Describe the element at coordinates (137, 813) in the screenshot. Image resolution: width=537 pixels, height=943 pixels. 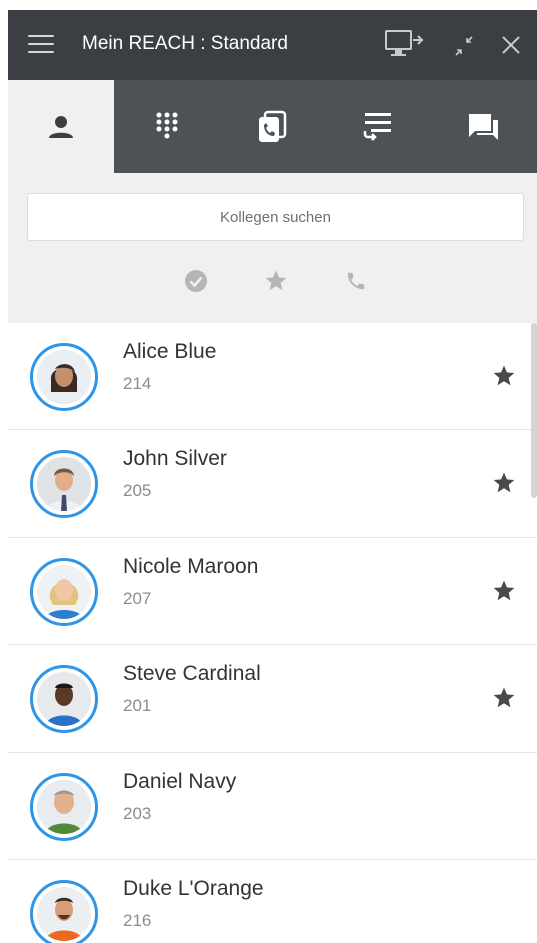
I see `contact-extension: 203` at that location.